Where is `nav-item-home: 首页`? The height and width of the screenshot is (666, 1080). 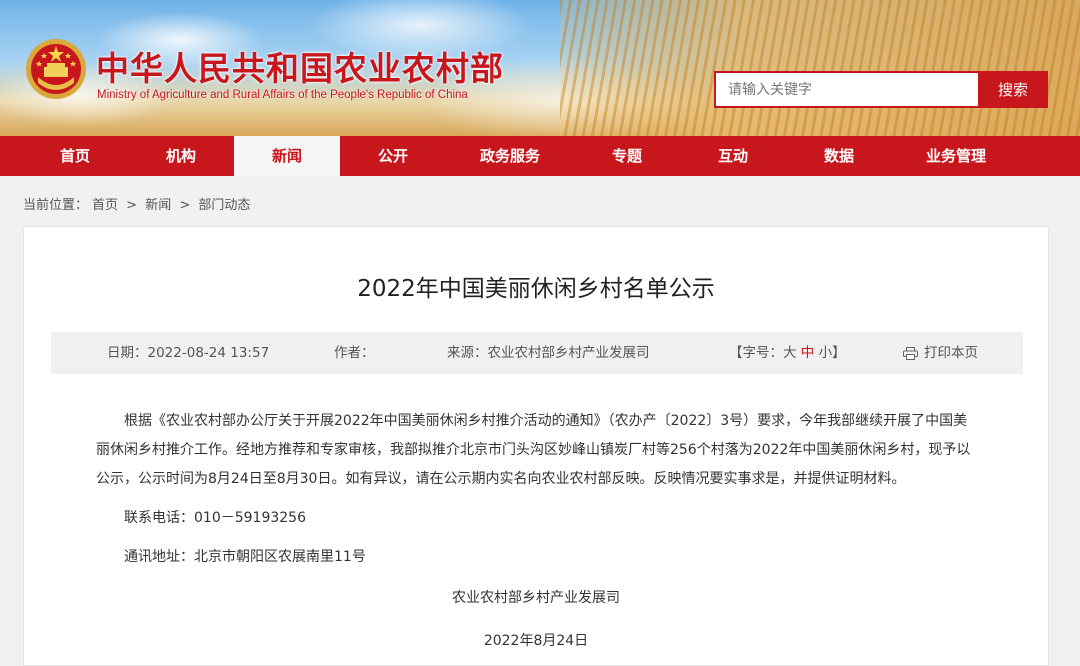 nav-item-home: 首页 is located at coordinates (75, 156).